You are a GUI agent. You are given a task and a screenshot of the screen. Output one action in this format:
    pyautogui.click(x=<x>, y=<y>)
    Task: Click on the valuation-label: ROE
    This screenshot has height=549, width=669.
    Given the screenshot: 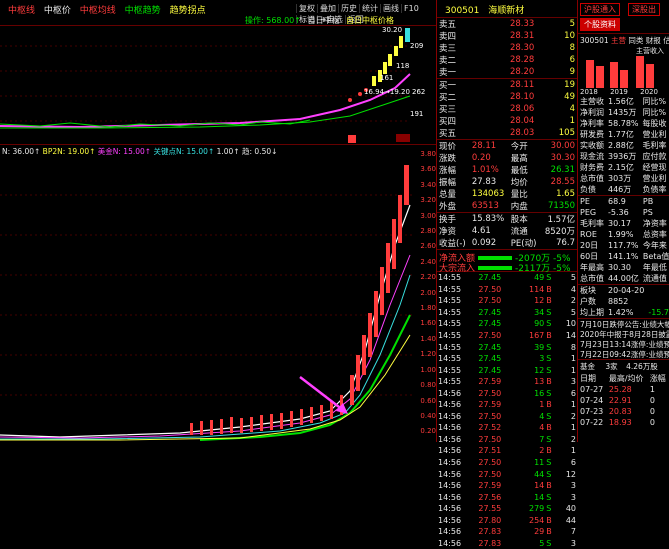 What is the action you would take?
    pyautogui.click(x=592, y=234)
    